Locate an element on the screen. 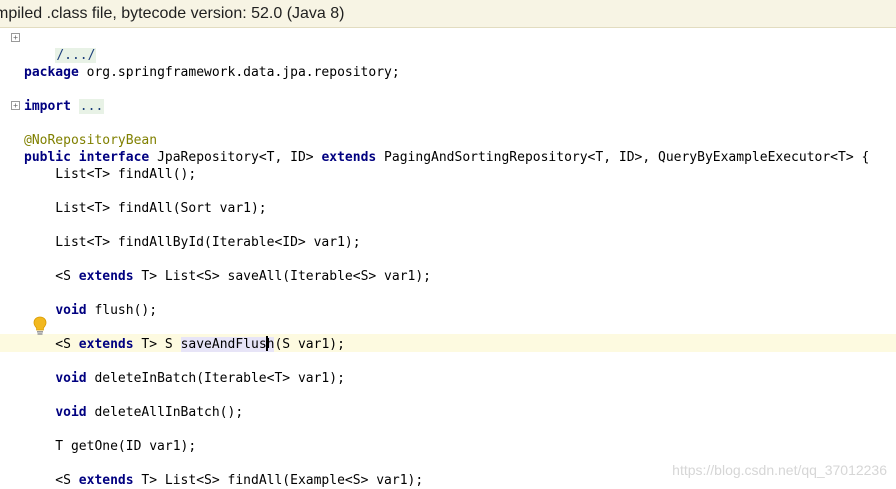 This screenshot has width=896, height=489. code-line-getone: T getOne(ID var1); is located at coordinates (110, 446).